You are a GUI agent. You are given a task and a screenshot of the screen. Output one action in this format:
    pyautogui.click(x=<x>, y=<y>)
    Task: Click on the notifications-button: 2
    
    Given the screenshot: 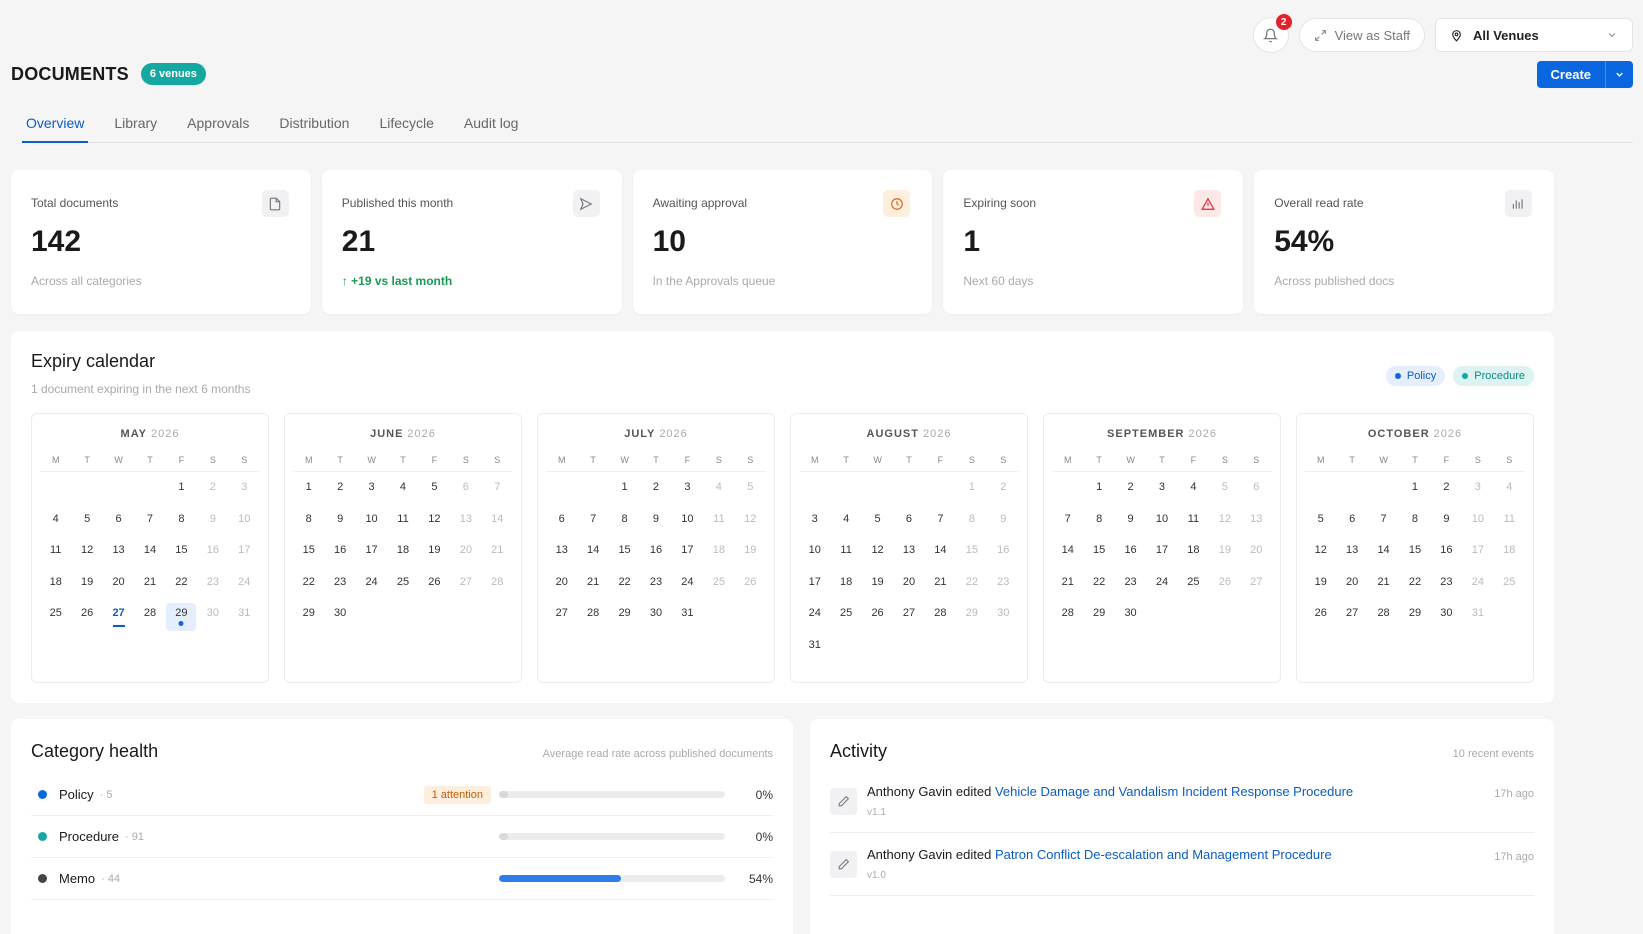 What is the action you would take?
    pyautogui.click(x=1272, y=33)
    